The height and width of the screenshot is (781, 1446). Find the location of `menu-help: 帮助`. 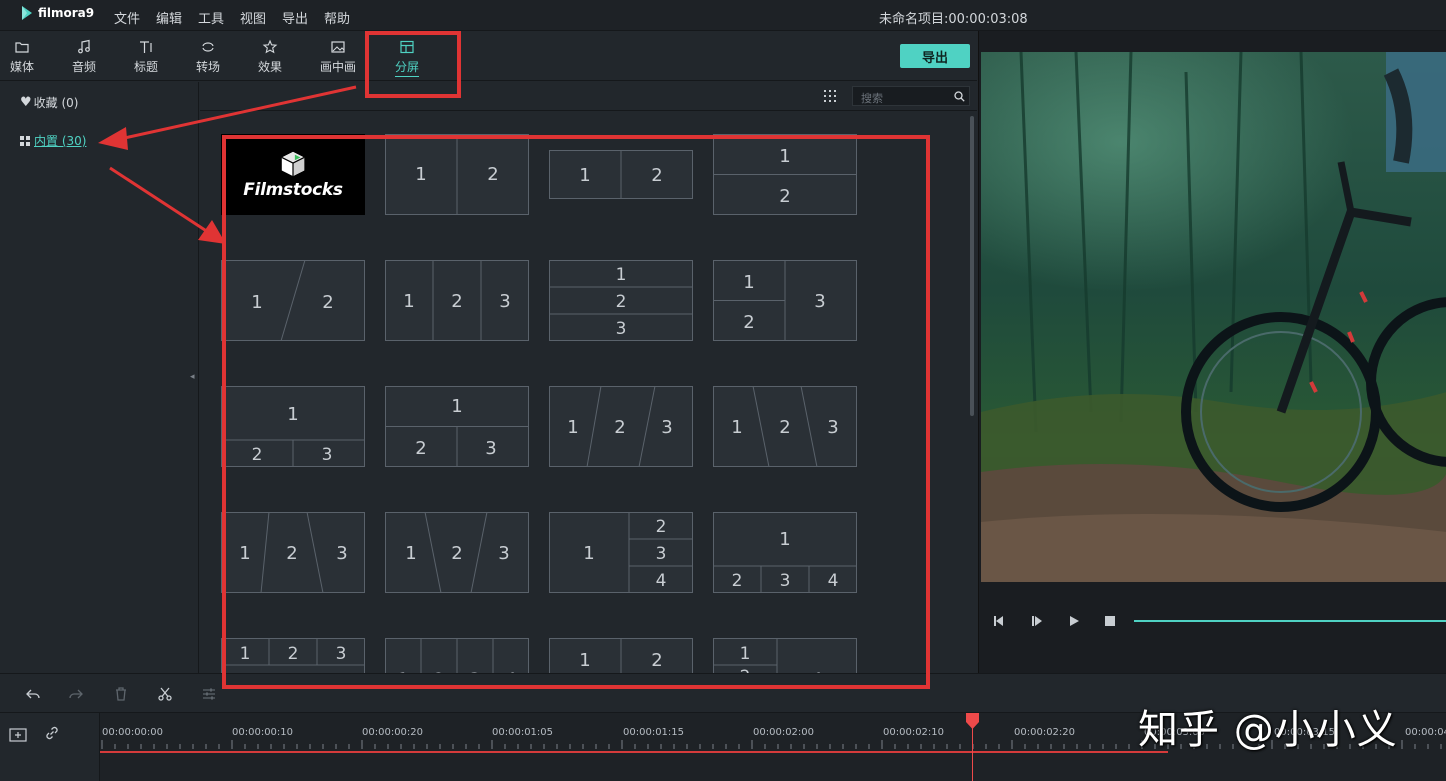

menu-help: 帮助 is located at coordinates (337, 17).